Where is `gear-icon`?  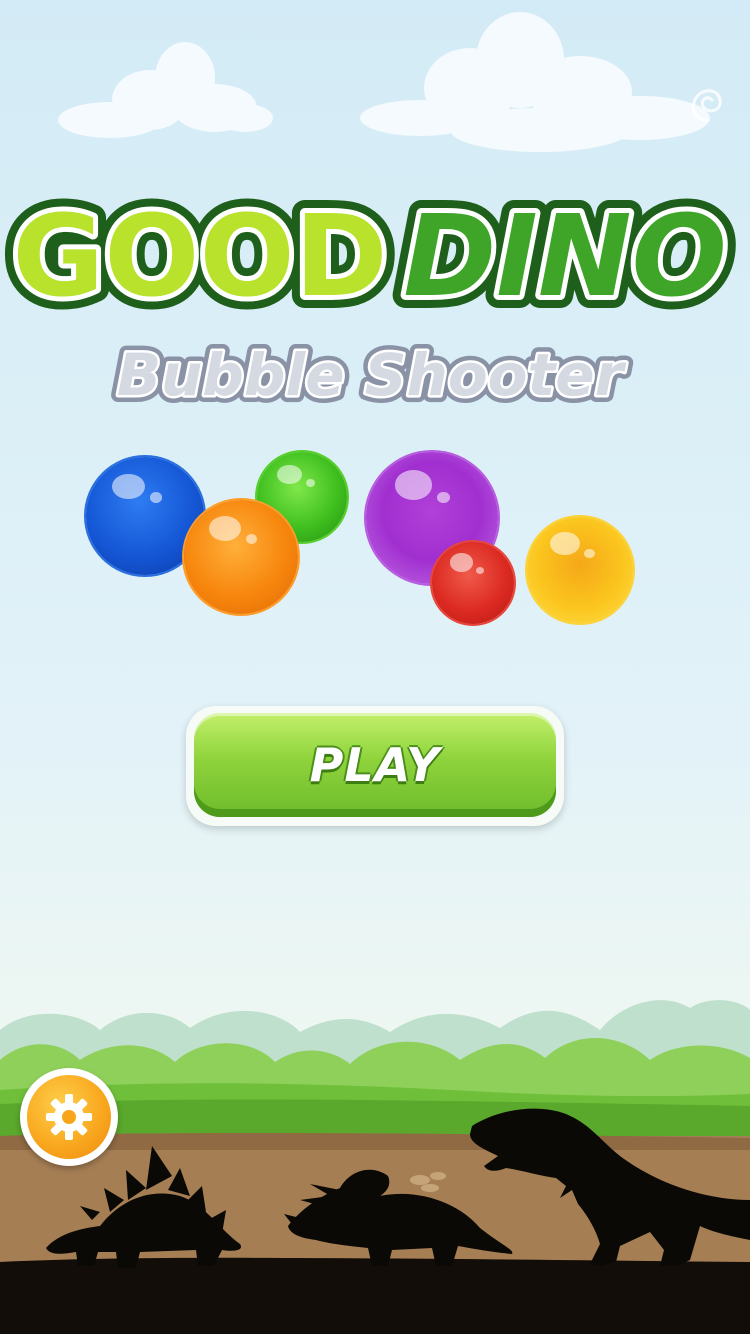 gear-icon is located at coordinates (69, 1117).